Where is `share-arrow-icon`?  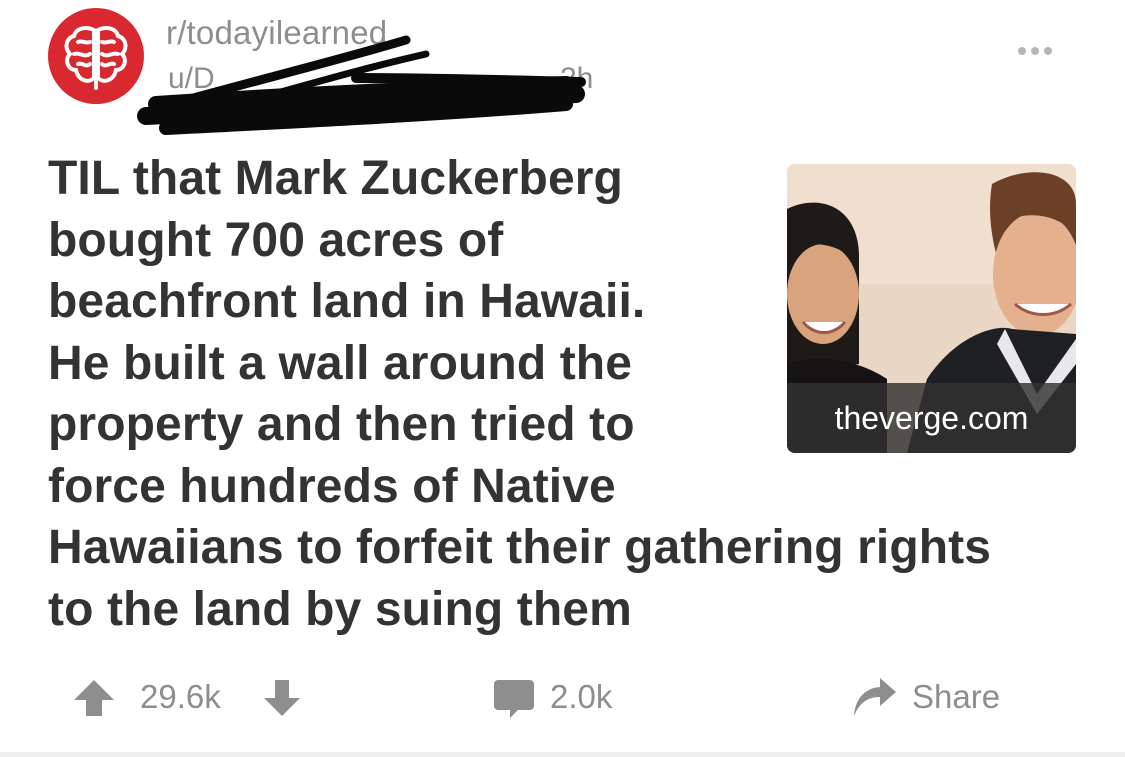 share-arrow-icon is located at coordinates (875, 697).